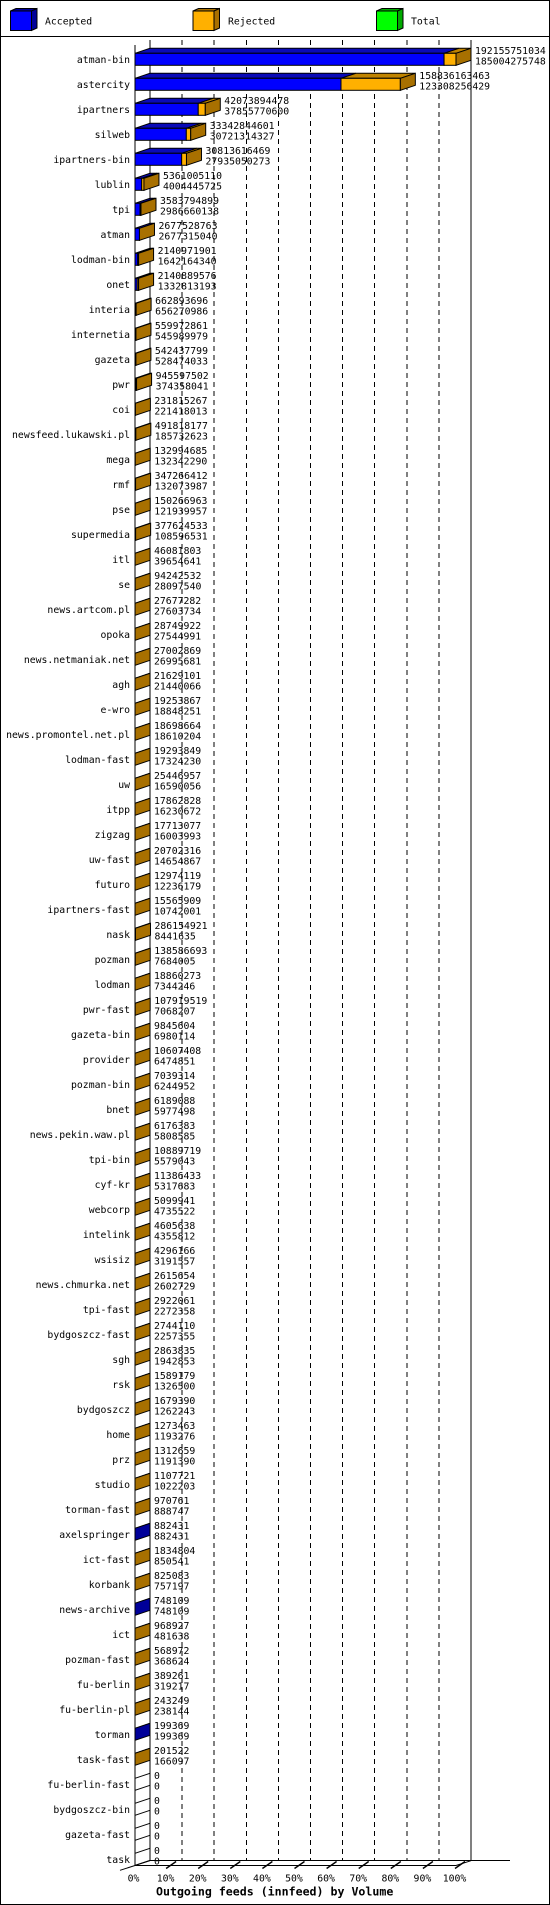  I want to click on total-value-label: 42073894478, so click(256, 101).